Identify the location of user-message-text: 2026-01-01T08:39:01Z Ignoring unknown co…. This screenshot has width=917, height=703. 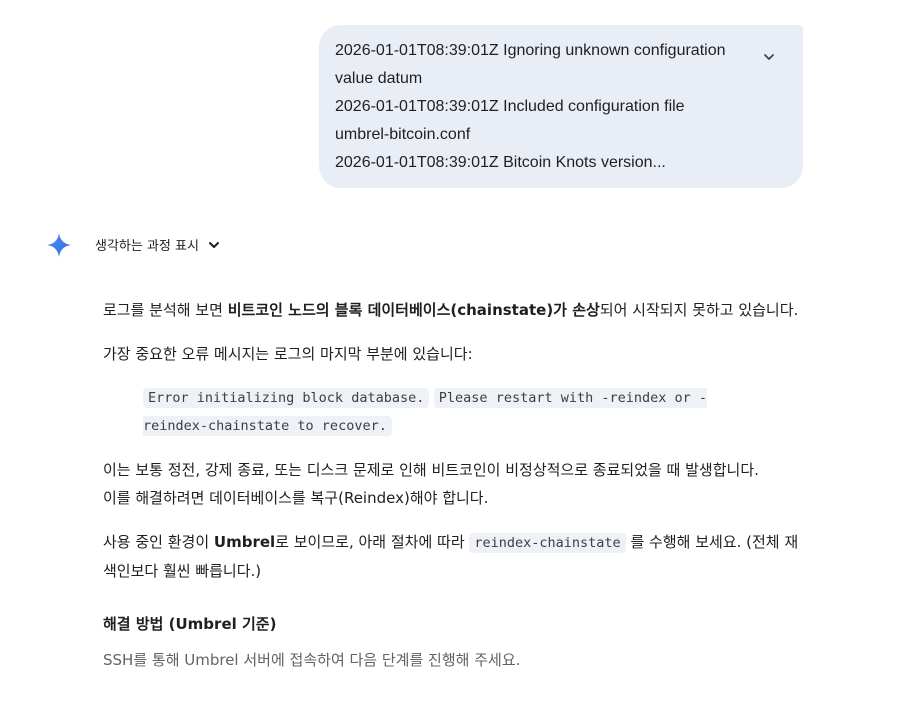
(545, 107).